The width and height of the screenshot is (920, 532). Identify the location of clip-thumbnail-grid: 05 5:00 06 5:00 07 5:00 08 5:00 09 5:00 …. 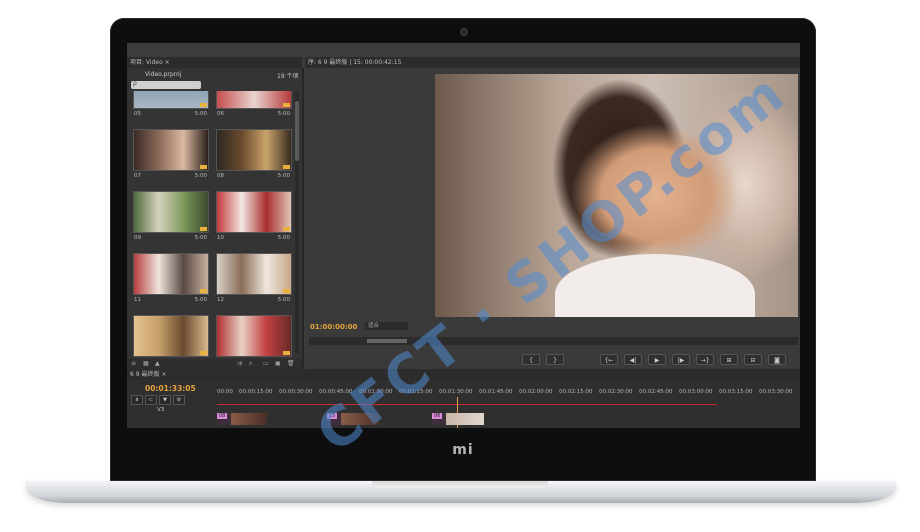
(214, 226).